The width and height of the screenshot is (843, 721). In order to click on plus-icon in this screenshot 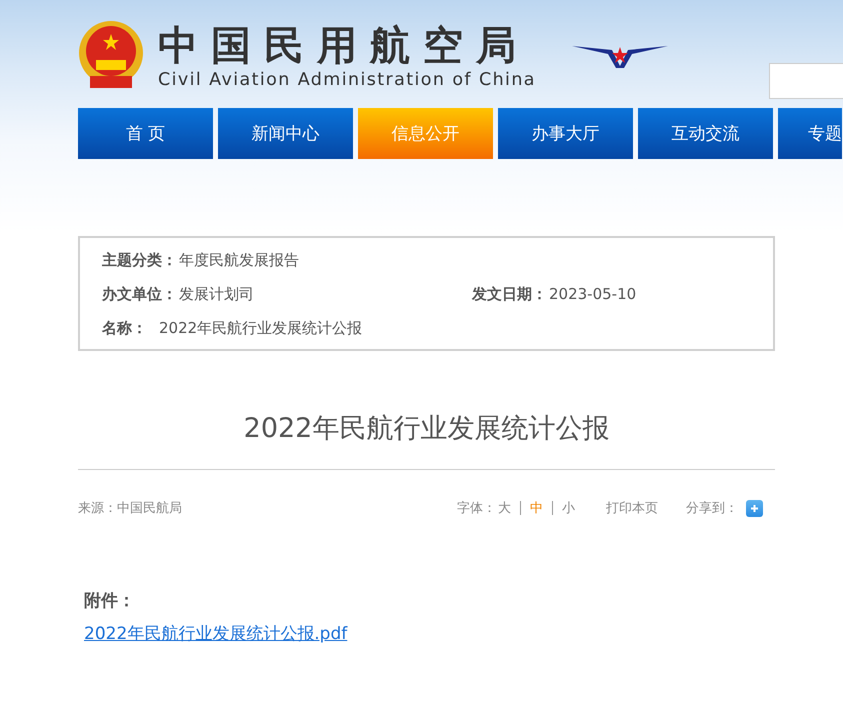, I will do `click(754, 508)`.